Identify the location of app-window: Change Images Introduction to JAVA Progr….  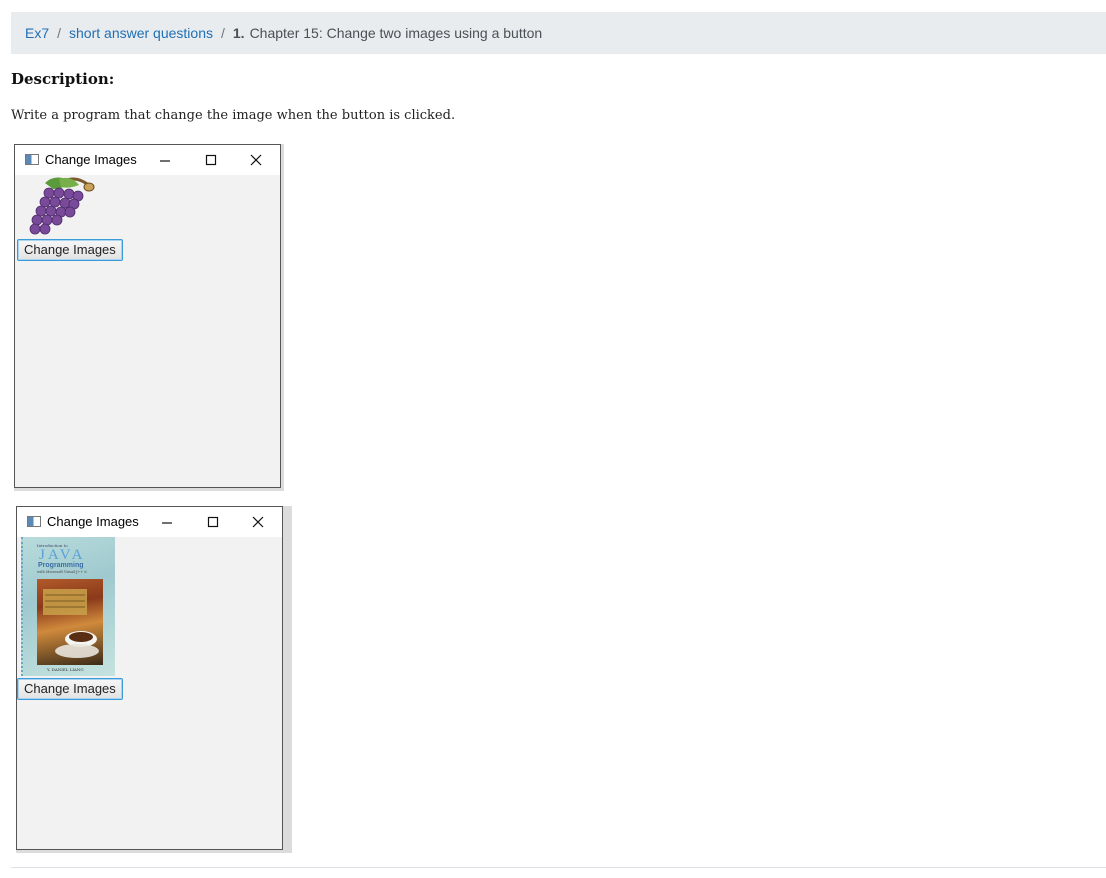
(149, 678).